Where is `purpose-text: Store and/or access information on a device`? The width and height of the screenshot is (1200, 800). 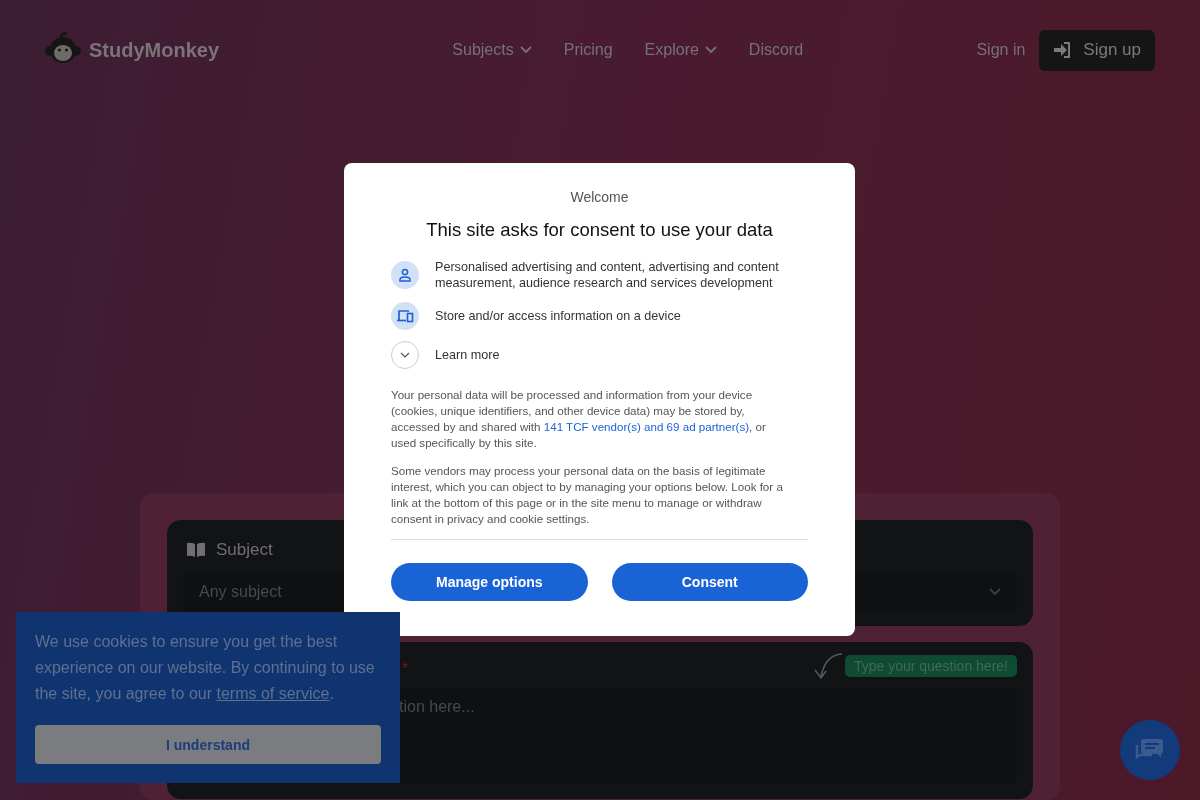 purpose-text: Store and/or access information on a device is located at coordinates (558, 316).